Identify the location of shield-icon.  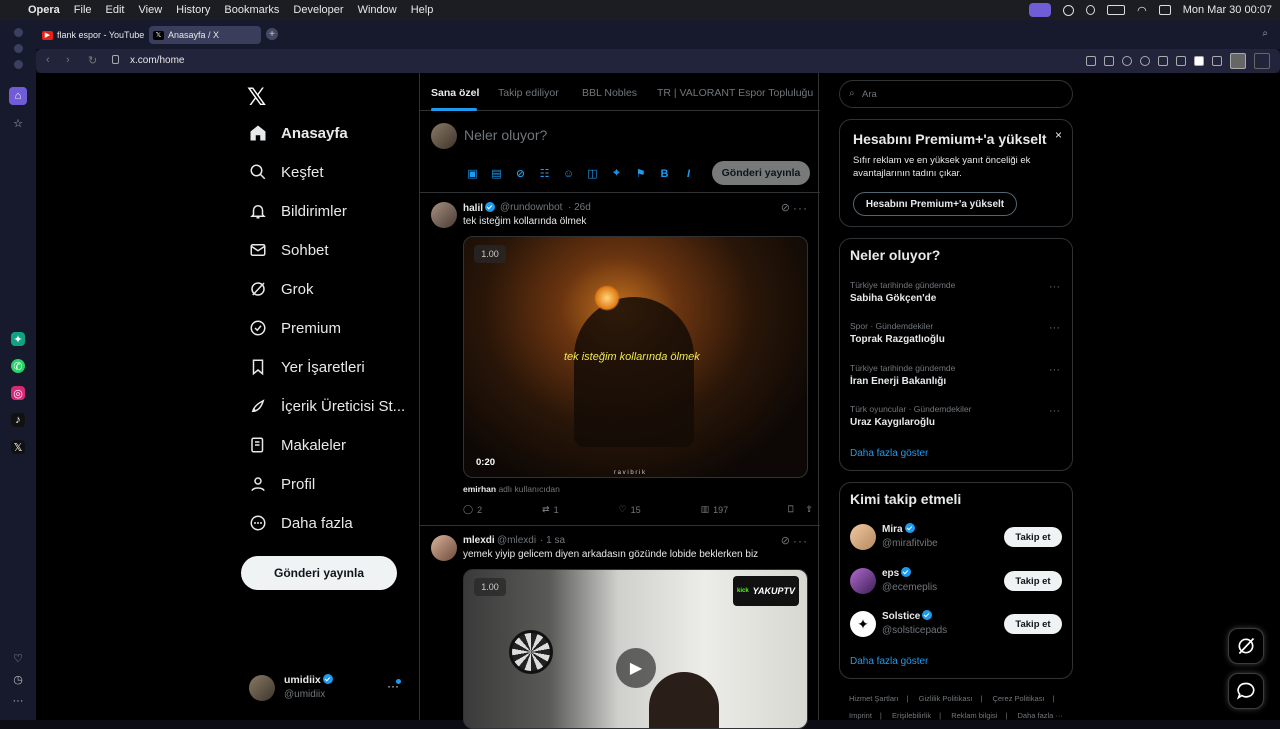
(1127, 61).